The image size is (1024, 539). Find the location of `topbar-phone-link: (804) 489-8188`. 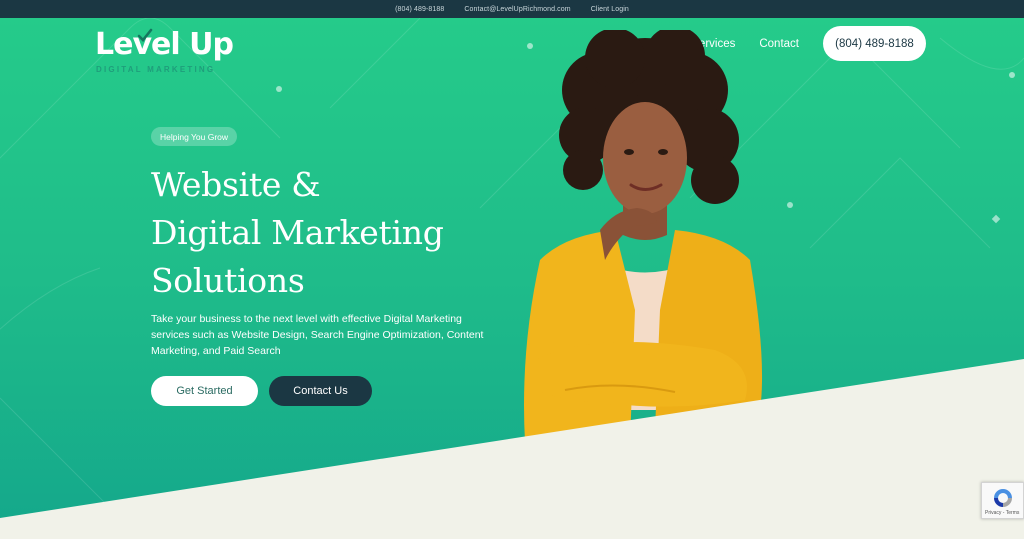

topbar-phone-link: (804) 489-8188 is located at coordinates (419, 9).